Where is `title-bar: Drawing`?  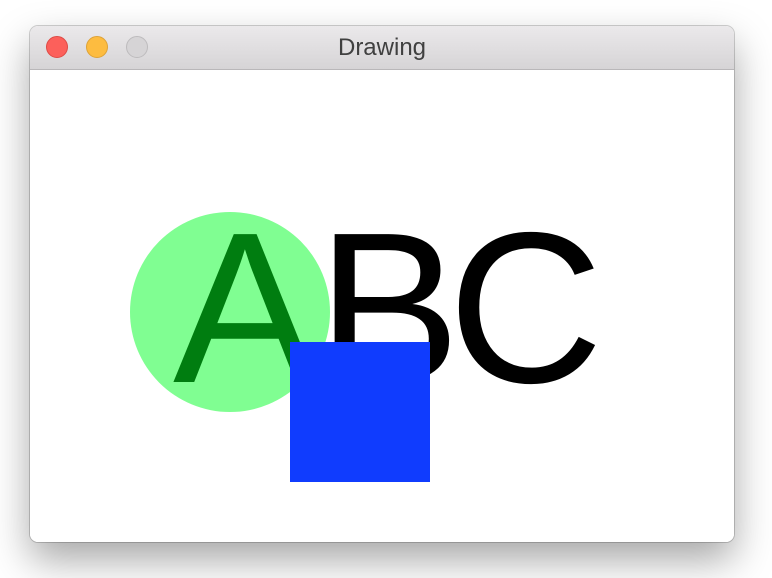
title-bar: Drawing is located at coordinates (382, 48).